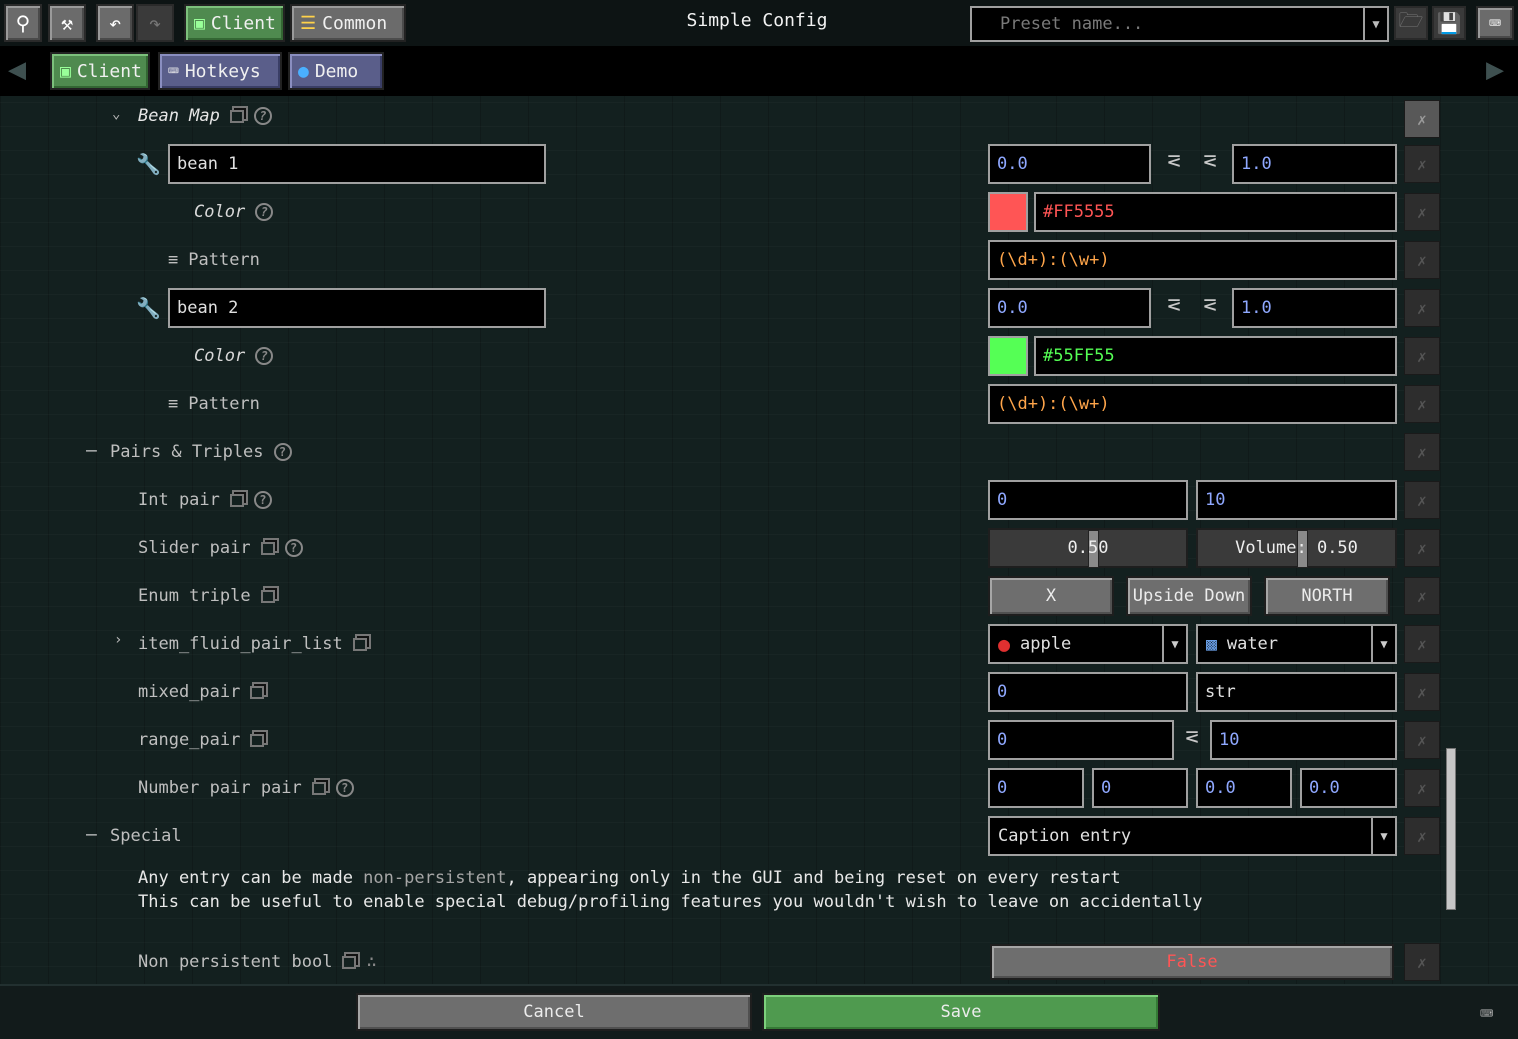 The height and width of the screenshot is (1039, 1518). Describe the element at coordinates (67, 23) in the screenshot. I see `hammer-icon: ⚒` at that location.